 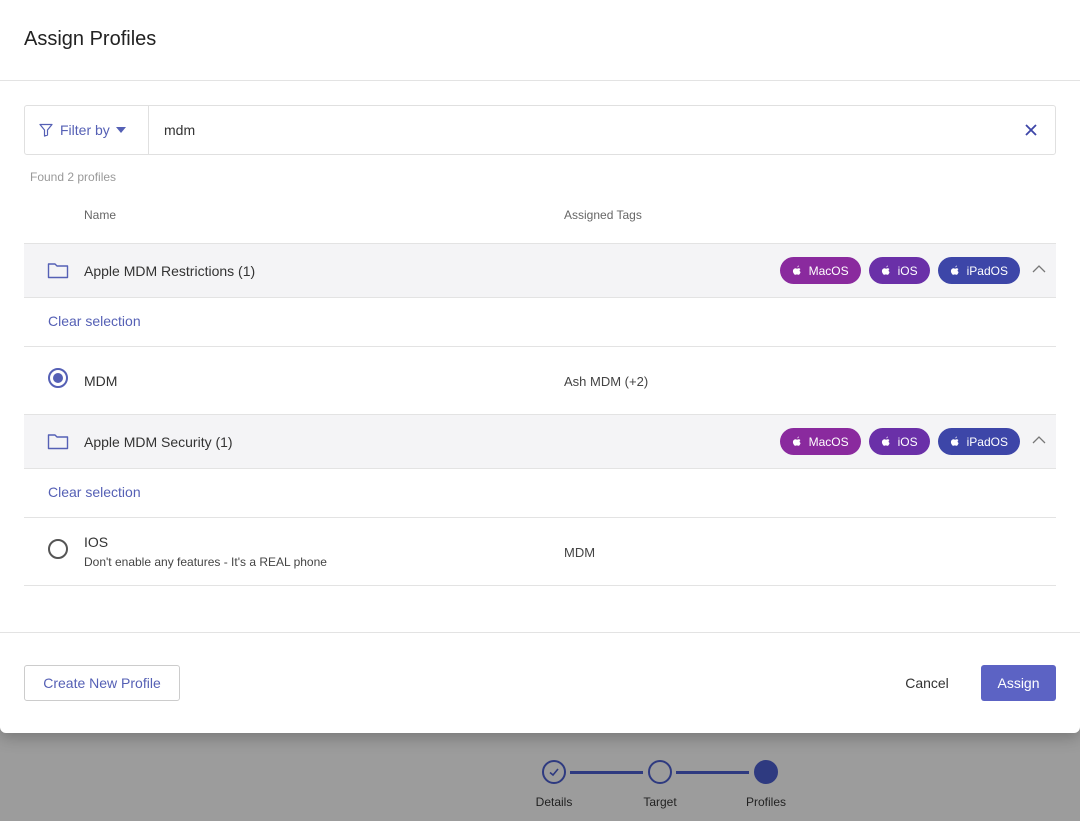 I want to click on group-name: Apple MDM Restrictions (1), so click(x=170, y=271).